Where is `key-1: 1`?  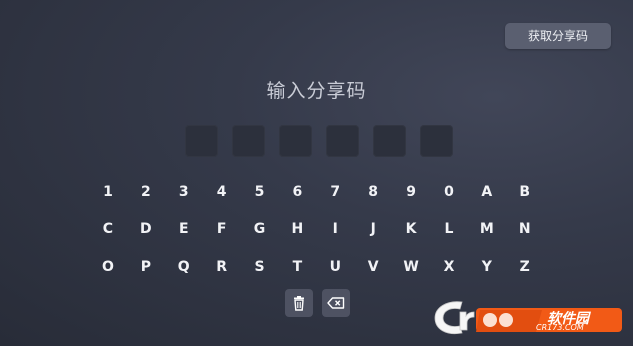
key-1: 1 is located at coordinates (108, 192).